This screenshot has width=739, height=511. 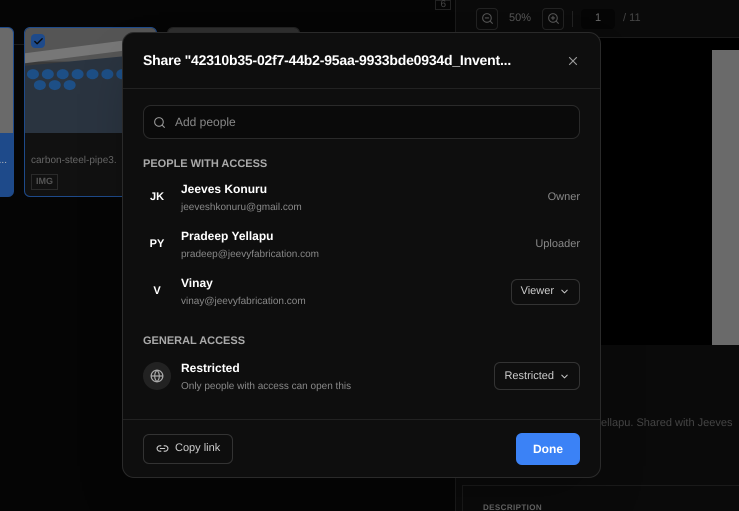 What do you see at coordinates (512, 507) in the screenshot?
I see `section-heading: DESCRIPTION` at bounding box center [512, 507].